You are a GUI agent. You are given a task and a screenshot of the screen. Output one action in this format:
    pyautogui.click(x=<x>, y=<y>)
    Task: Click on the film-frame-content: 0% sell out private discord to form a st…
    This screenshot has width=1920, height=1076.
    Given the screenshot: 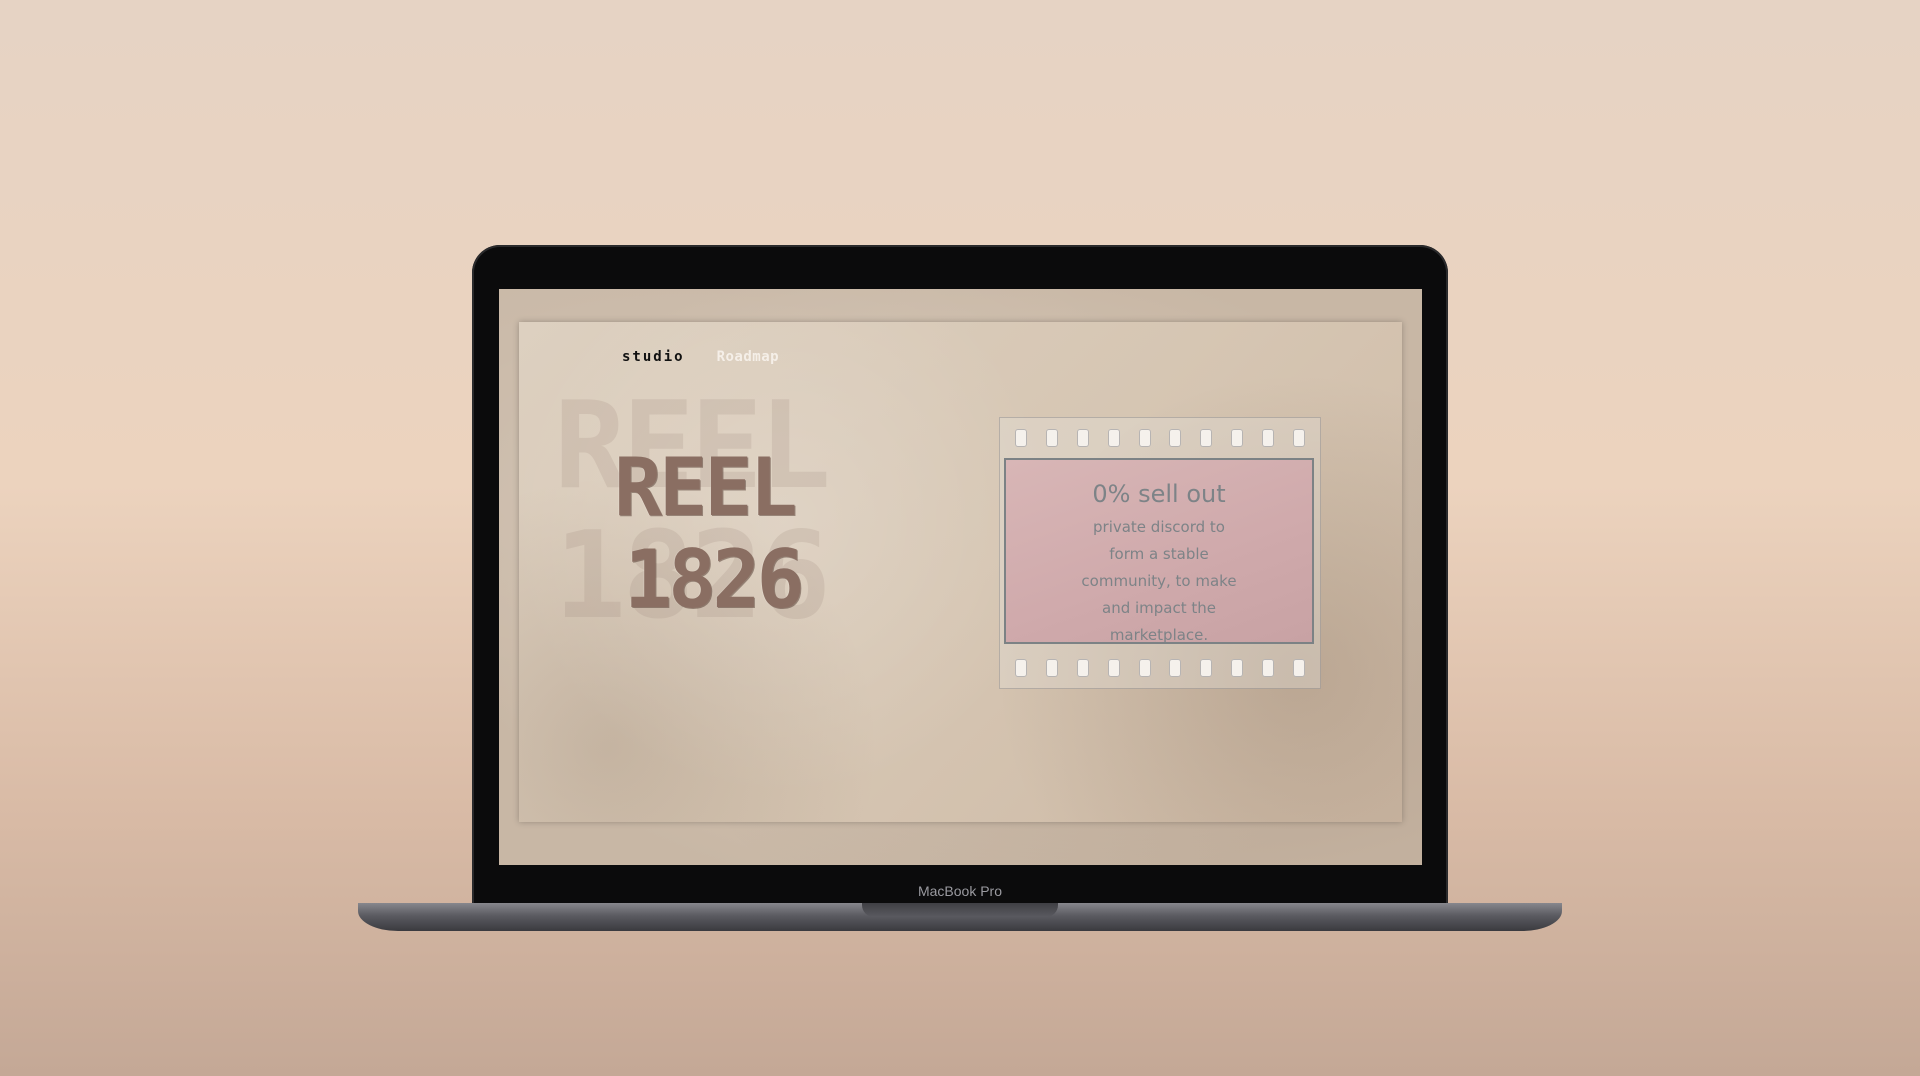 What is the action you would take?
    pyautogui.click(x=1159, y=551)
    